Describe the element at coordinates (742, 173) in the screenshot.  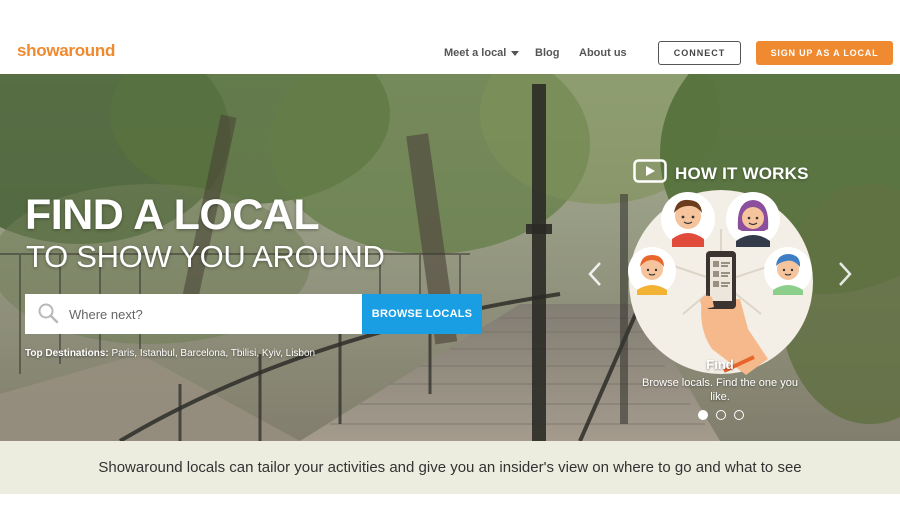
I see `how-it-works-title: HOW IT WORKS` at that location.